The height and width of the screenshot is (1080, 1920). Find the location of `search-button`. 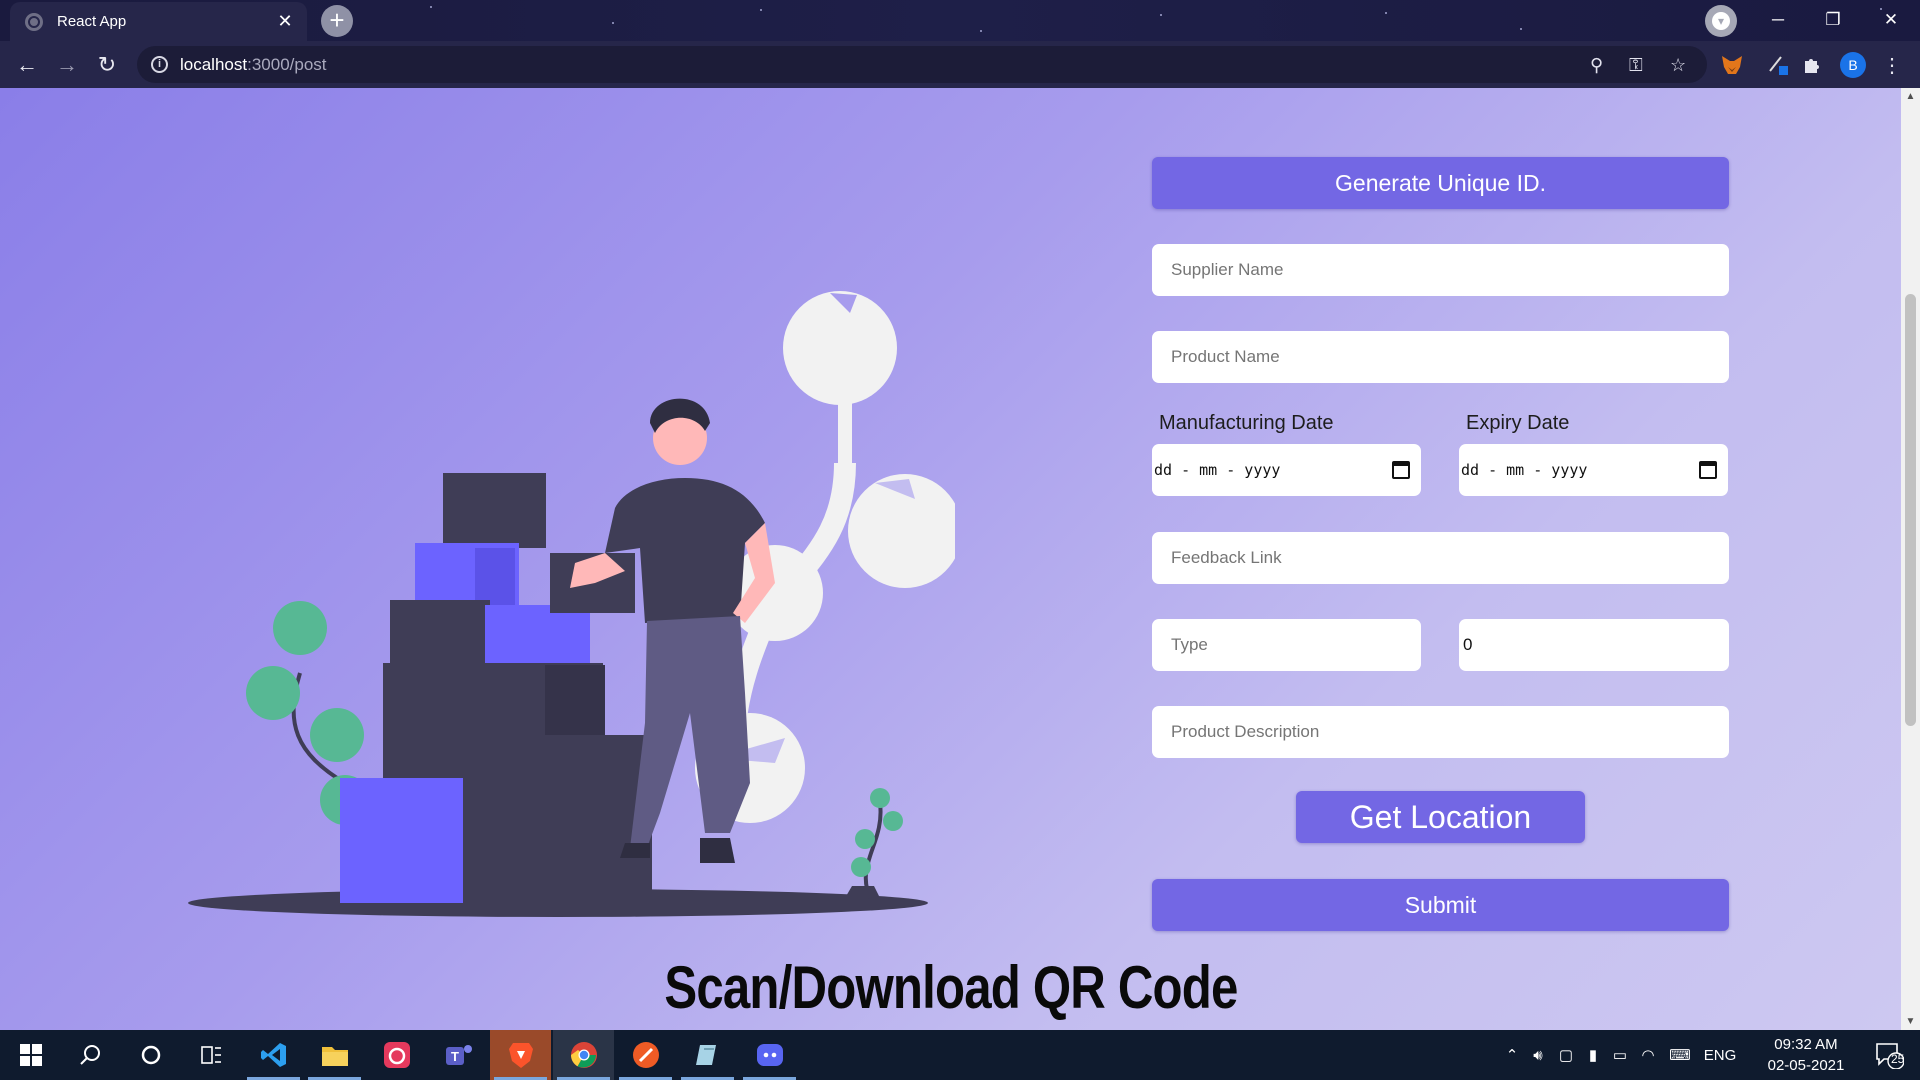

search-button is located at coordinates (89, 1055).